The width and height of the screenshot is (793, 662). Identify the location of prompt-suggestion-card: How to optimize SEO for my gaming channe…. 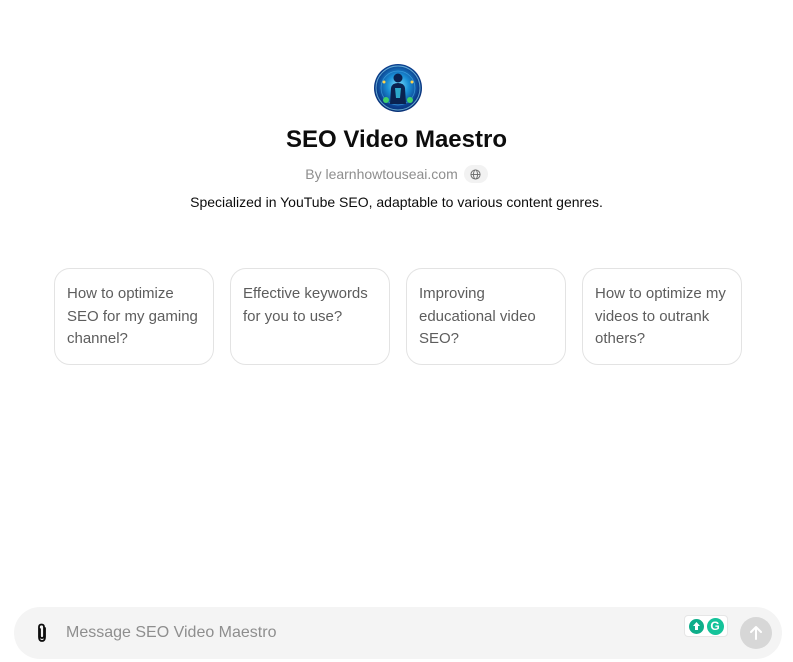
(134, 316).